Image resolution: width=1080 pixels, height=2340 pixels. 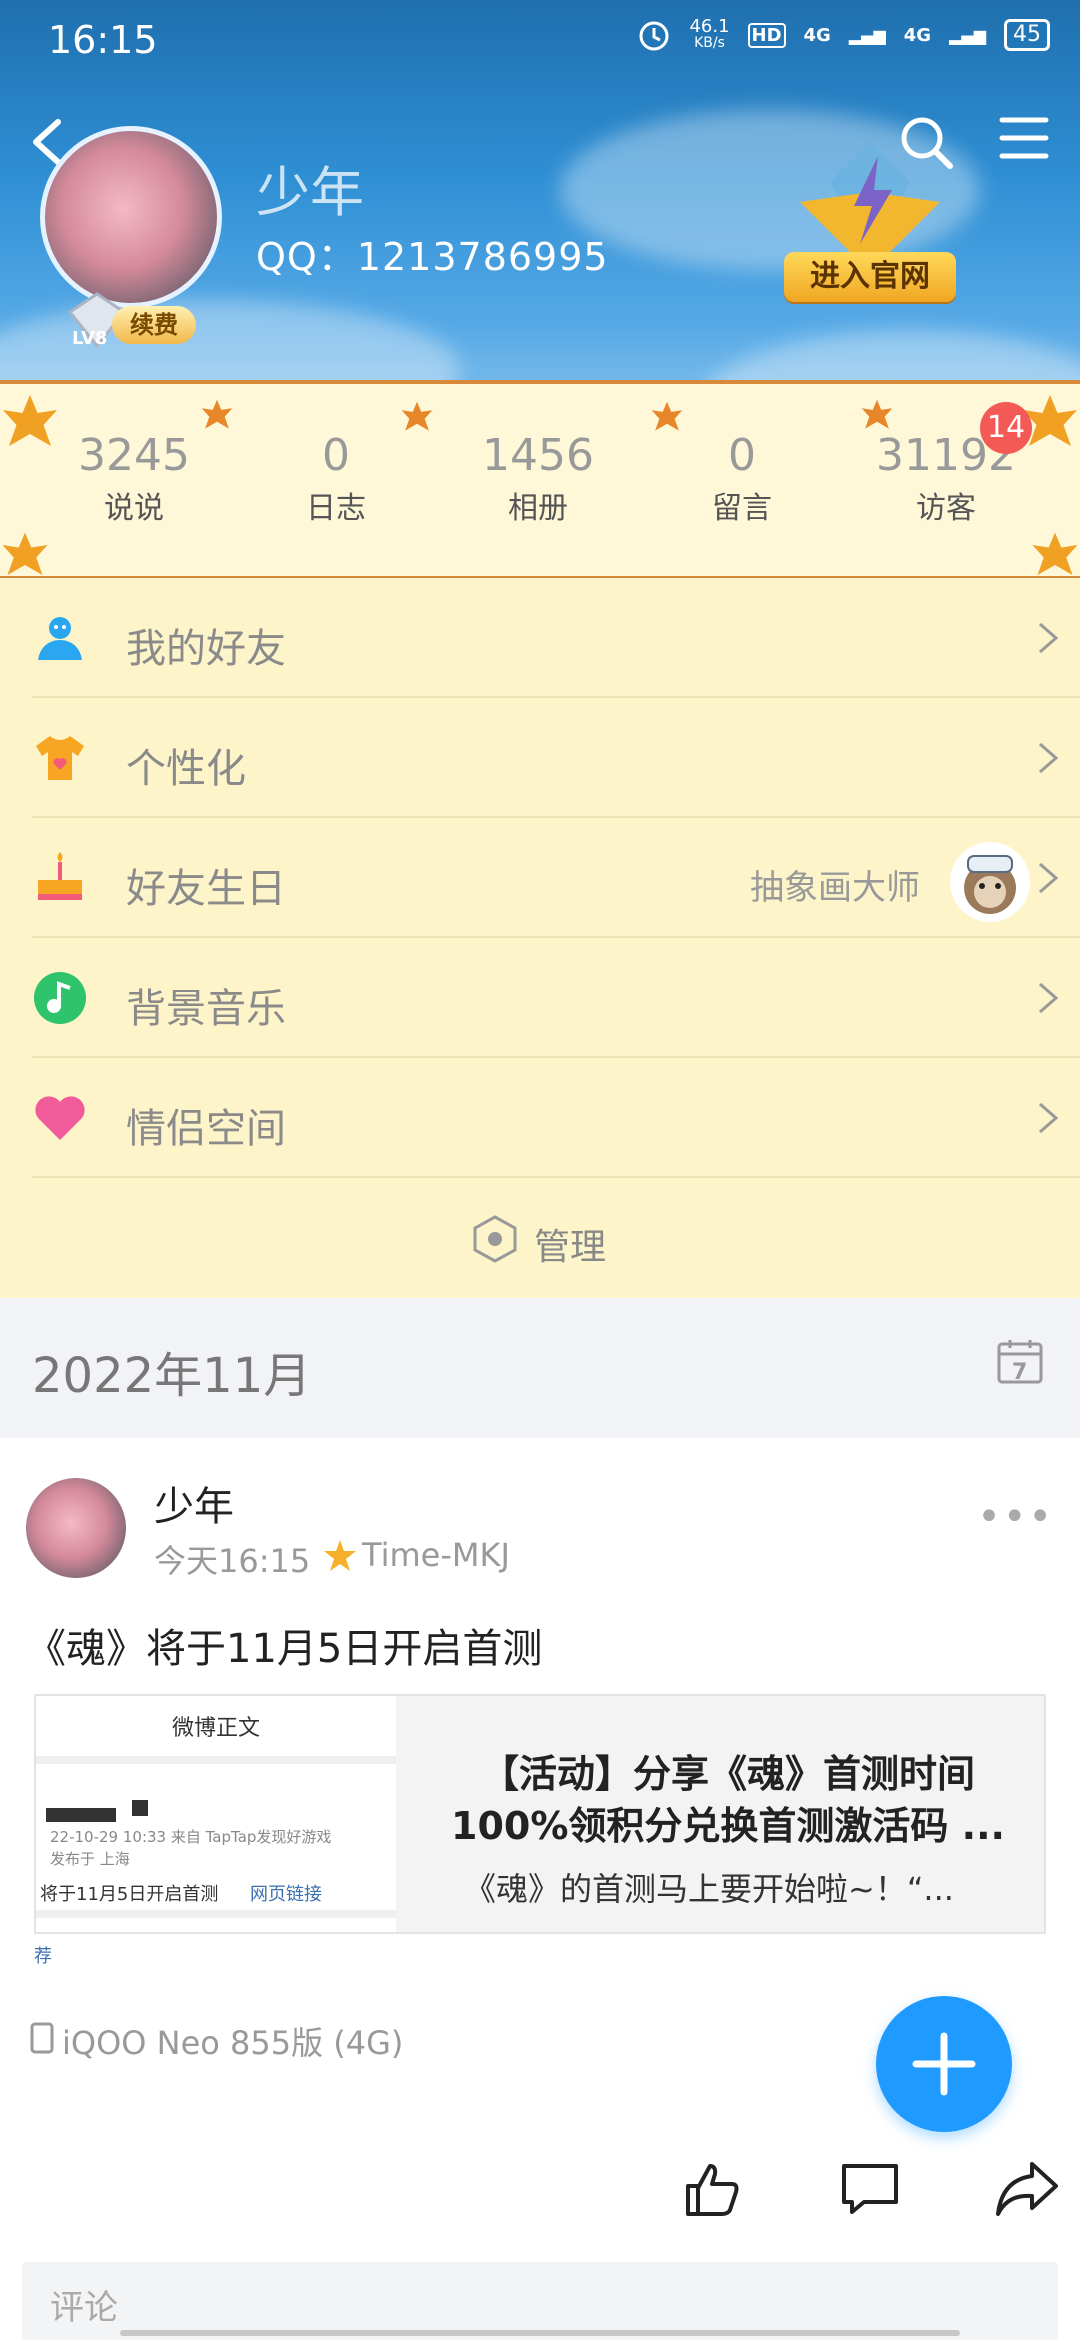 What do you see at coordinates (742, 478) in the screenshot?
I see `stat-messages: 0 留言` at bounding box center [742, 478].